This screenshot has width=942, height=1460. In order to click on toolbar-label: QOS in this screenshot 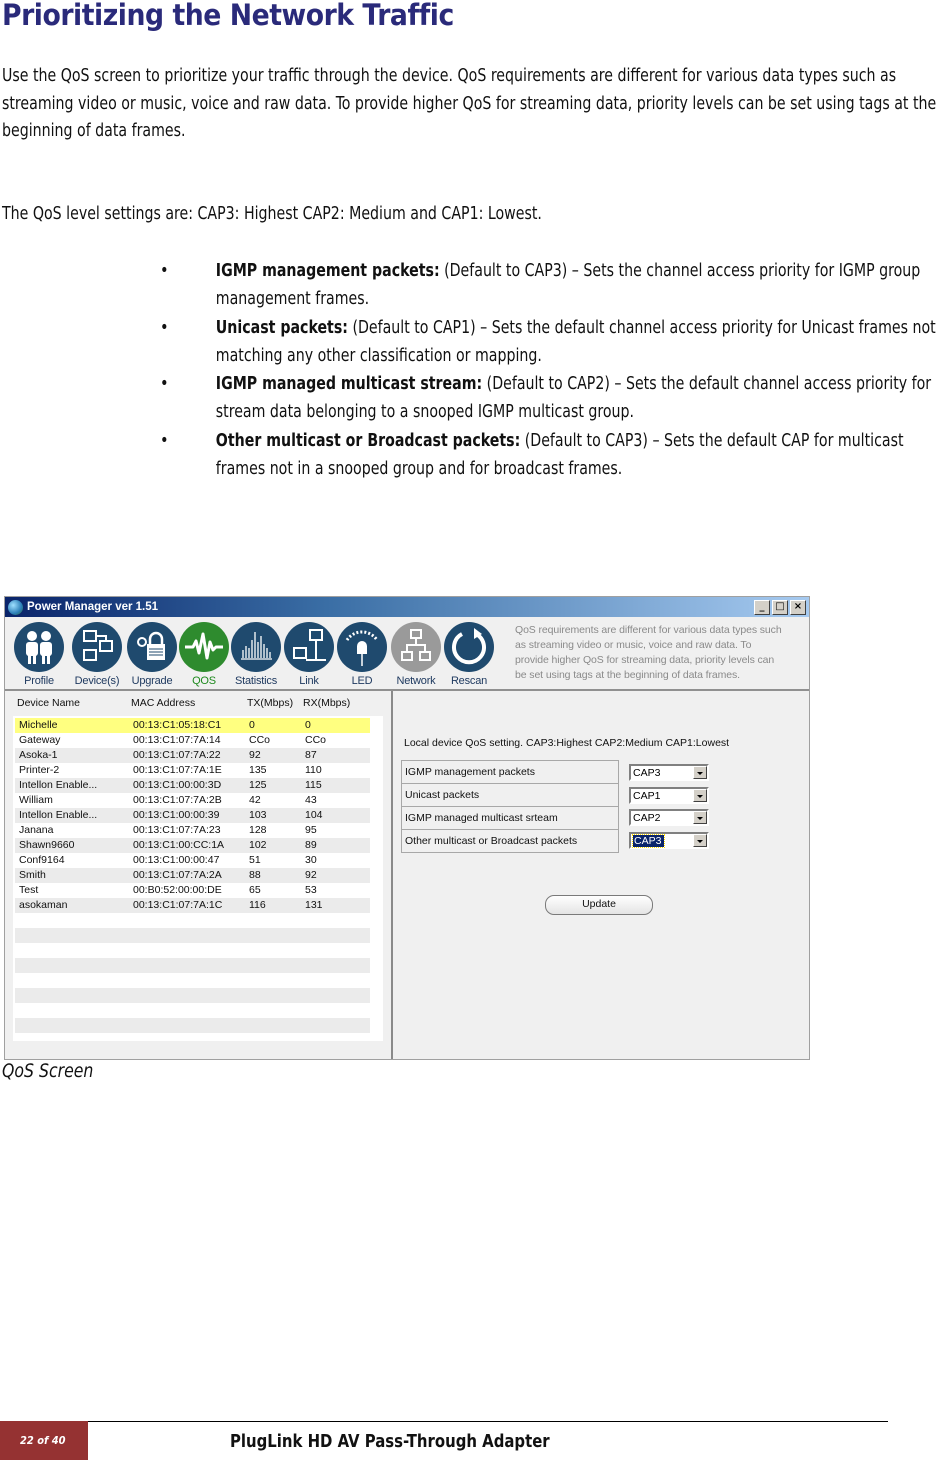, I will do `click(204, 681)`.